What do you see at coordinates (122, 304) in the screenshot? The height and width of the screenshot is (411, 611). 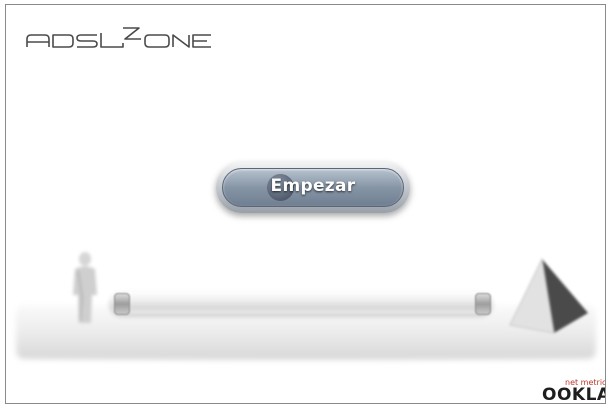 I see `tube-cap-left` at bounding box center [122, 304].